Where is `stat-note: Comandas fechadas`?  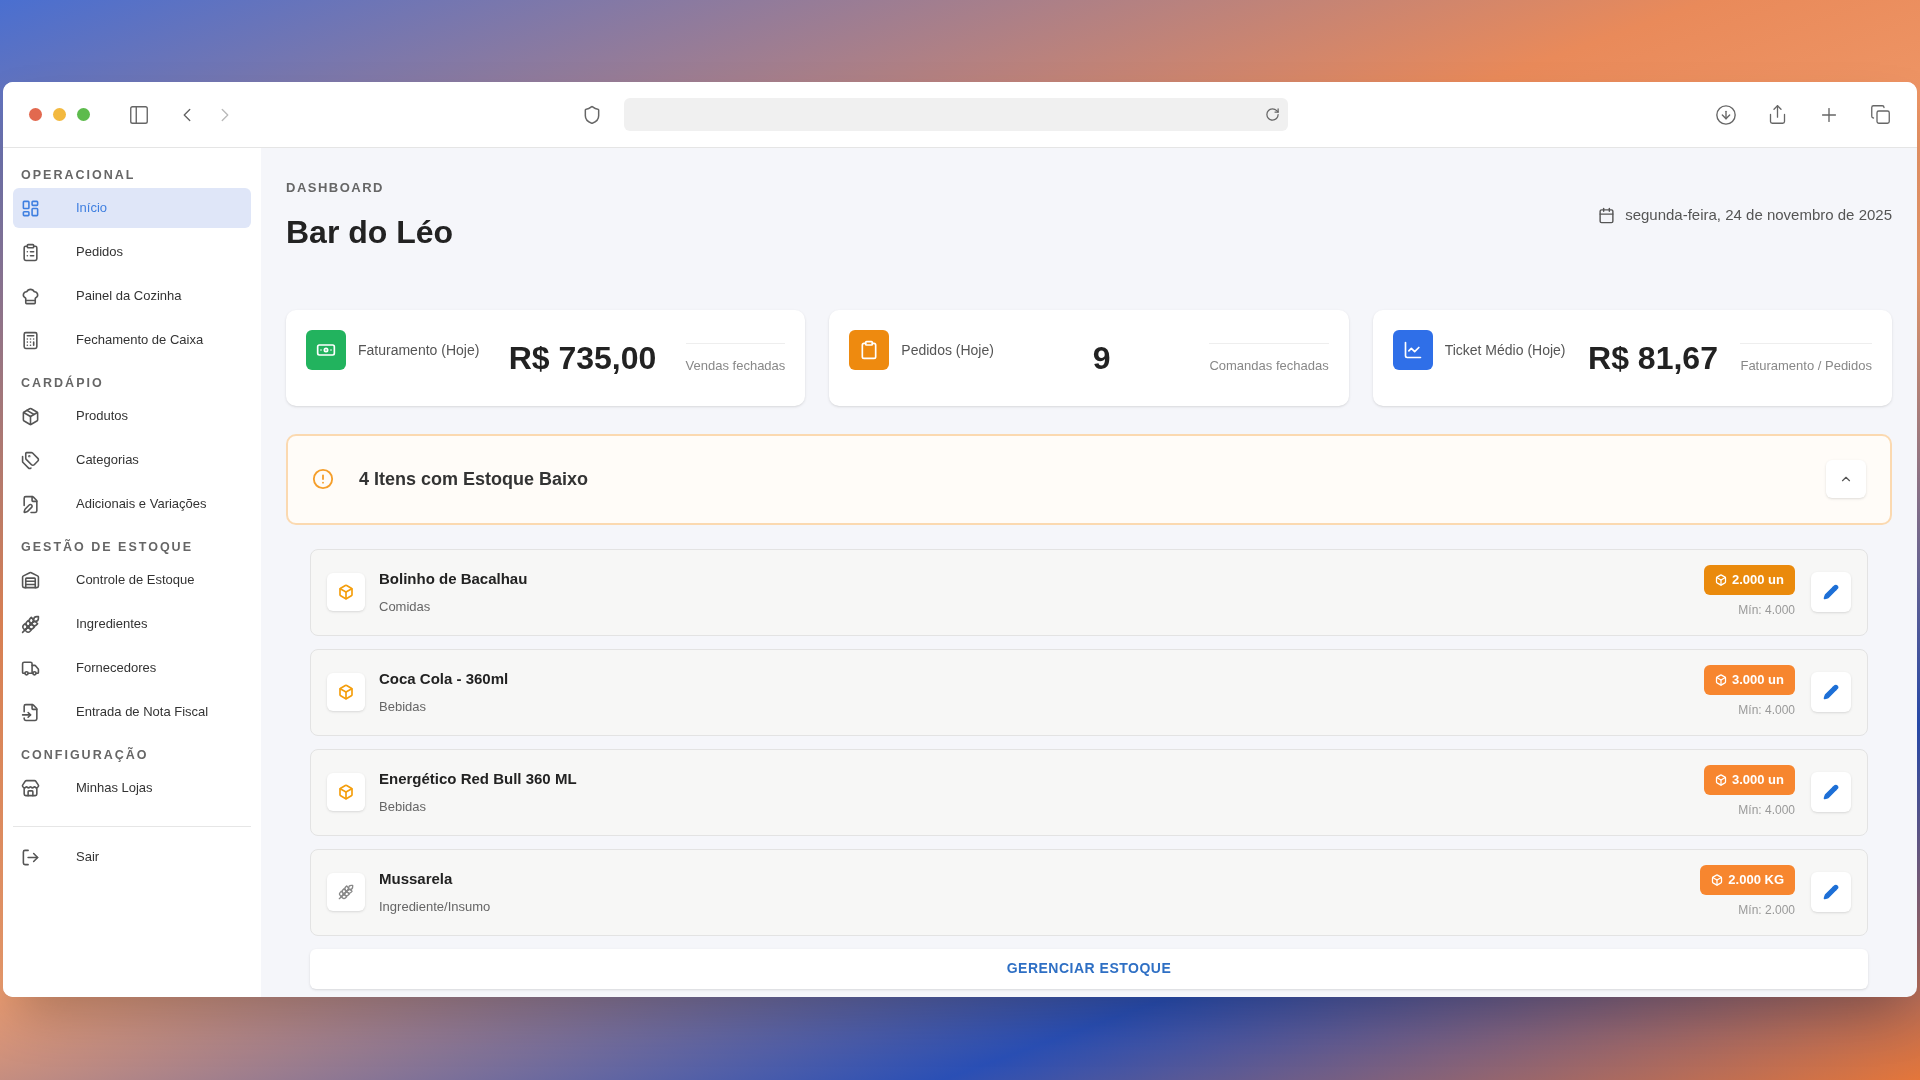
stat-note: Comandas fechadas is located at coordinates (1269, 359).